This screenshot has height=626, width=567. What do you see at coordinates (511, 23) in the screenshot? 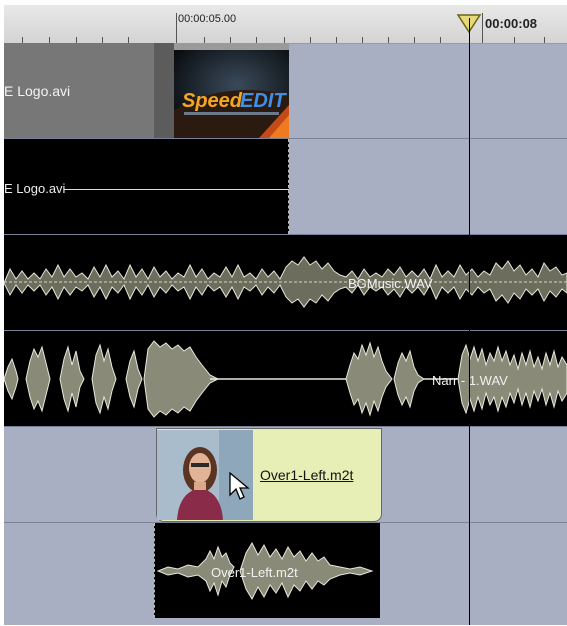
I see `ruler-timecode-current: 00:00:08` at bounding box center [511, 23].